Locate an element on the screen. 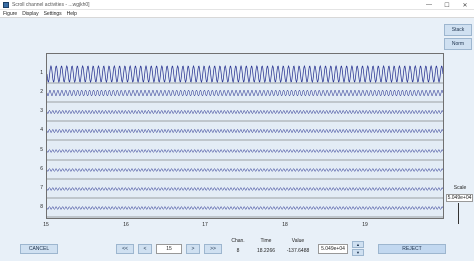 The image size is (474, 261). reject-button: REJECT is located at coordinates (412, 249).